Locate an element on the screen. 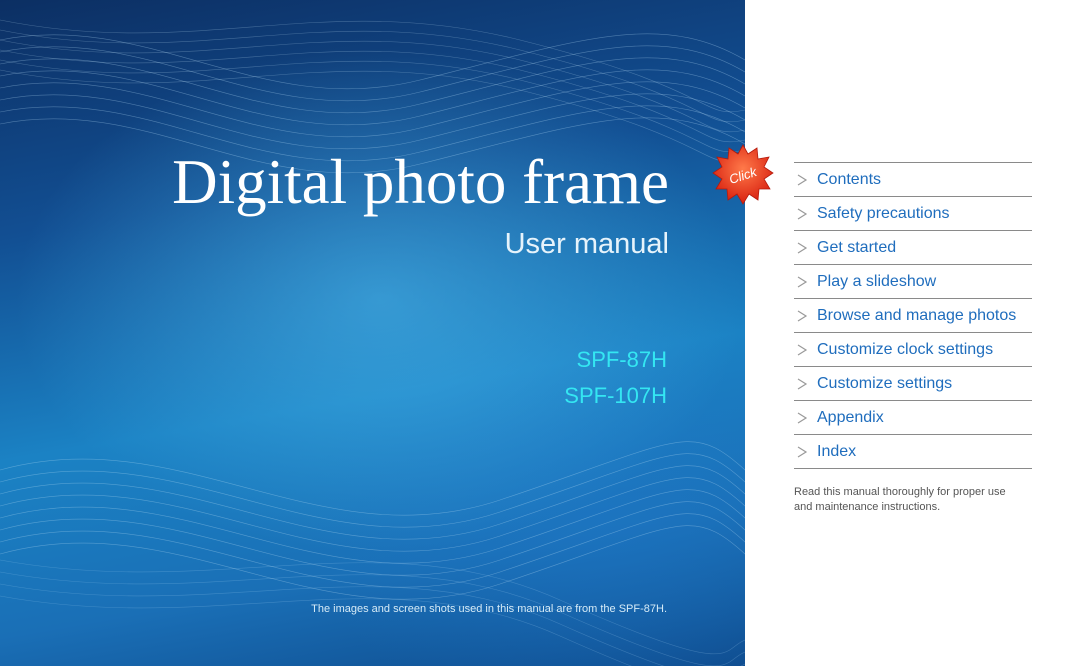 The width and height of the screenshot is (1080, 666). toc-item-play-a-slideshow: Play a slideshow is located at coordinates (913, 281).